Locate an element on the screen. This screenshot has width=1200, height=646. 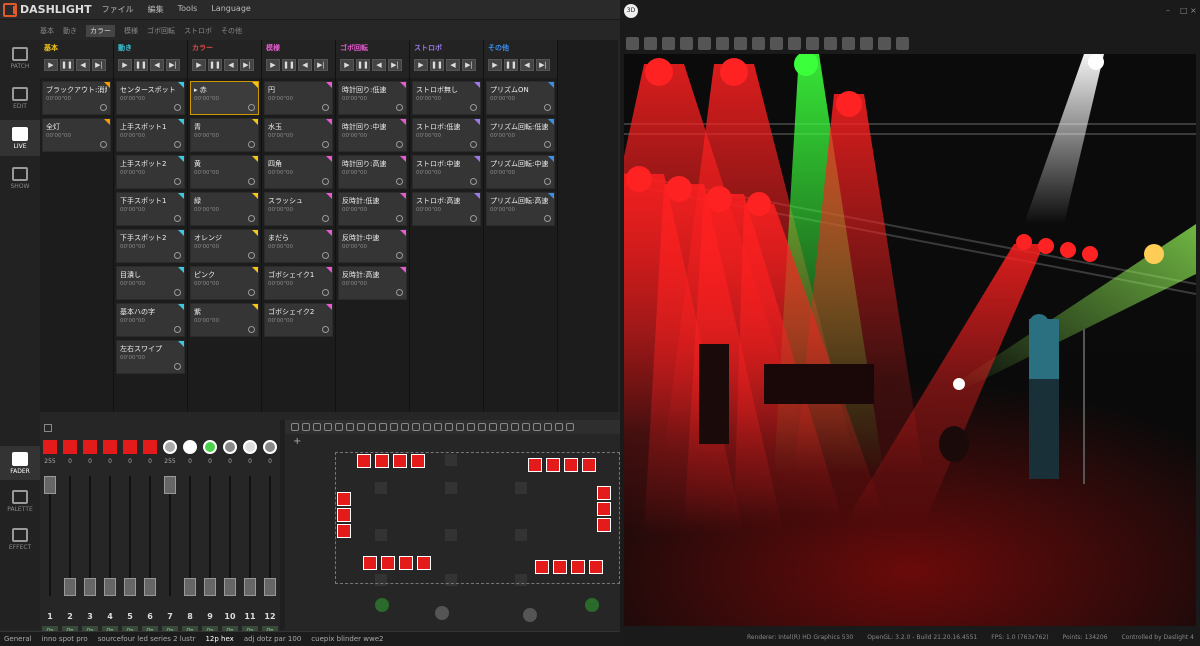
cue-button: プリズムON 00'00"00 is located at coordinates (520, 98).